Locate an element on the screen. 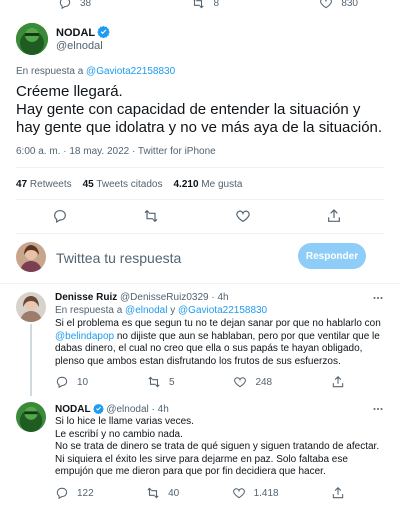 This screenshot has width=400, height=508. previous-tweet-actions: 38 8 830 is located at coordinates (208, 5).